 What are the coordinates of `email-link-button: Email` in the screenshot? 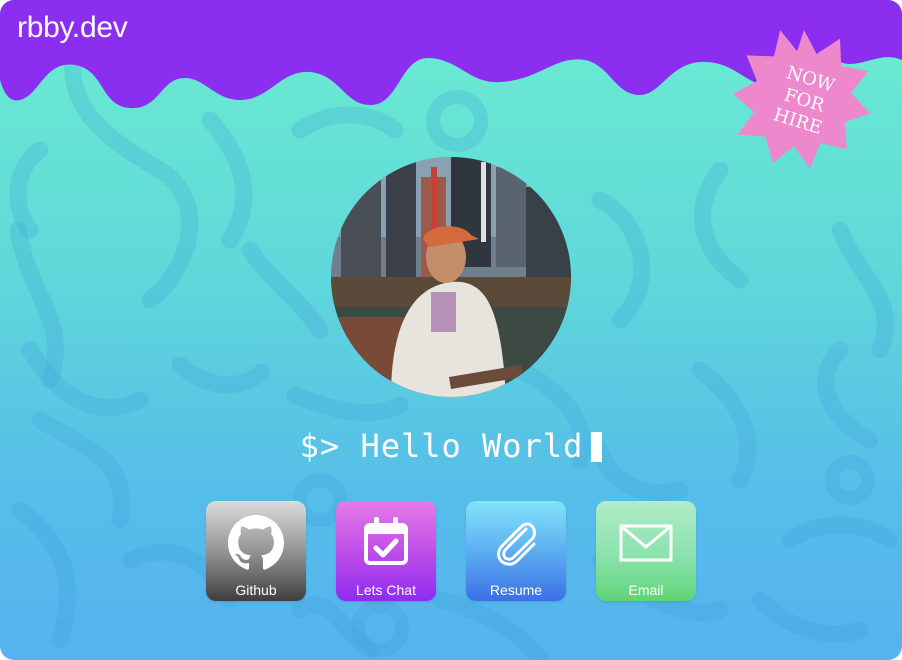 It's located at (646, 551).